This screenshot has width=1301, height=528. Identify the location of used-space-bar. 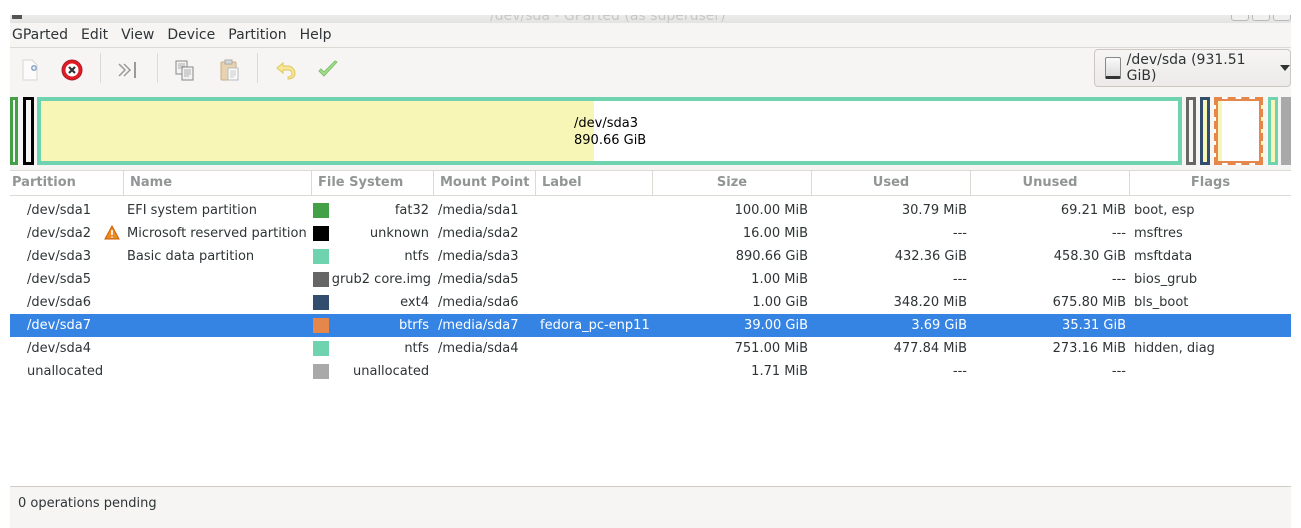
(317, 131).